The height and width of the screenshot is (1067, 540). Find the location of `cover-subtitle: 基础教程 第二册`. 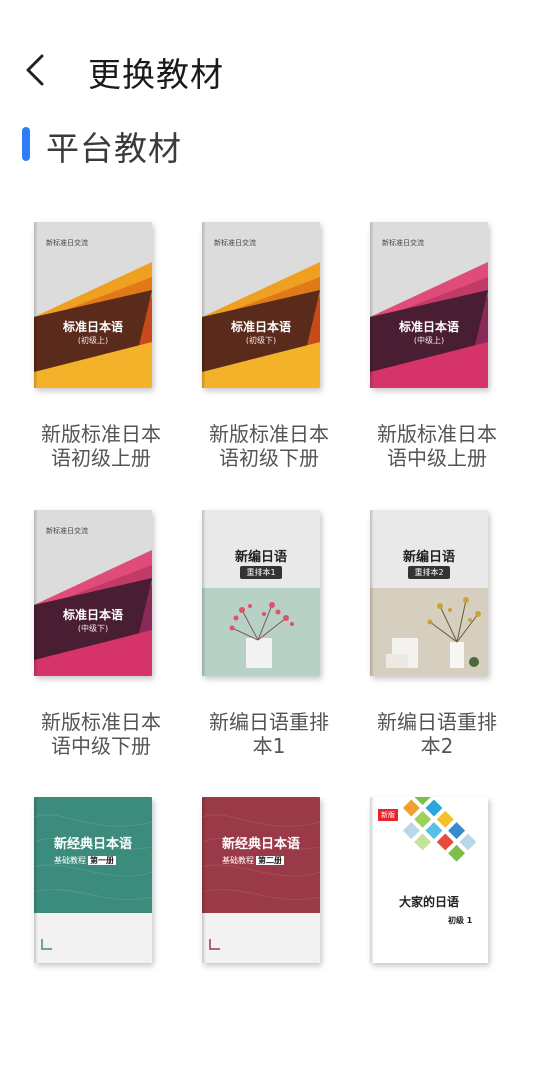

cover-subtitle: 基础教程 第二册 is located at coordinates (253, 860).